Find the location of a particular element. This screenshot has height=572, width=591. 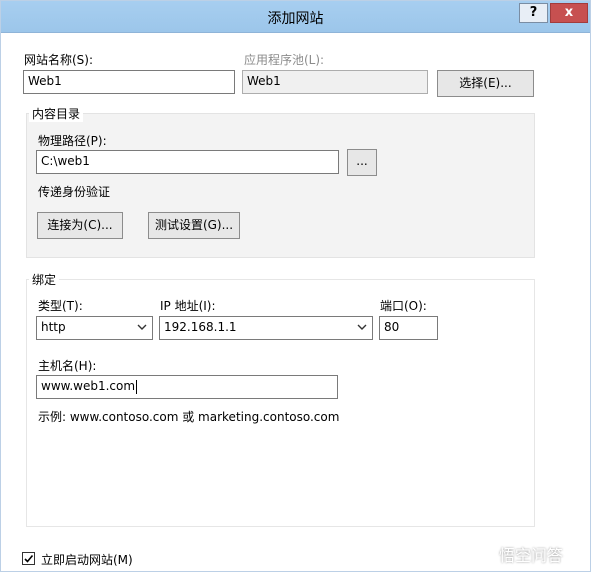

site-name-label: 网站名称(S): is located at coordinates (59, 60).